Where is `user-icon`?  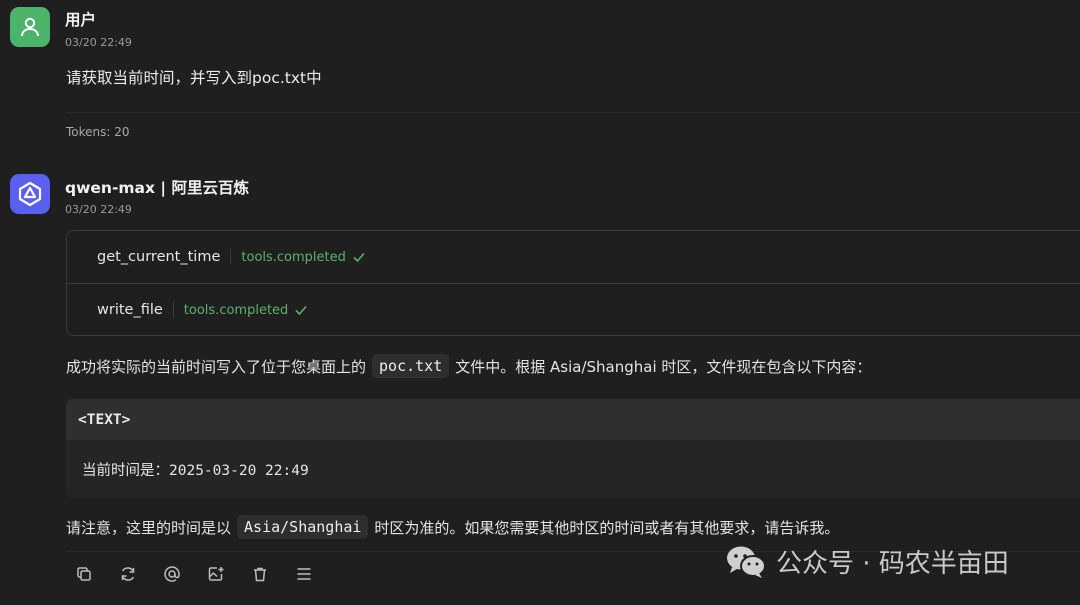
user-icon is located at coordinates (30, 27).